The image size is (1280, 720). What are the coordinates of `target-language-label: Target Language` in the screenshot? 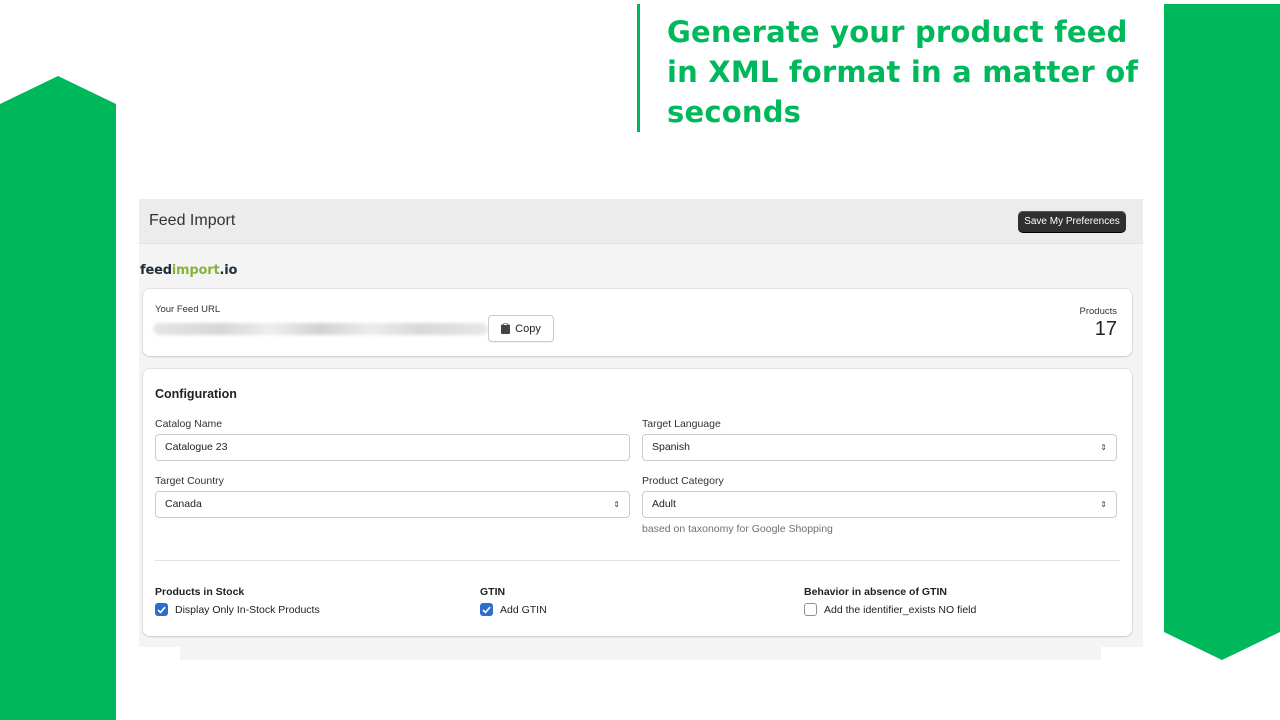 It's located at (681, 424).